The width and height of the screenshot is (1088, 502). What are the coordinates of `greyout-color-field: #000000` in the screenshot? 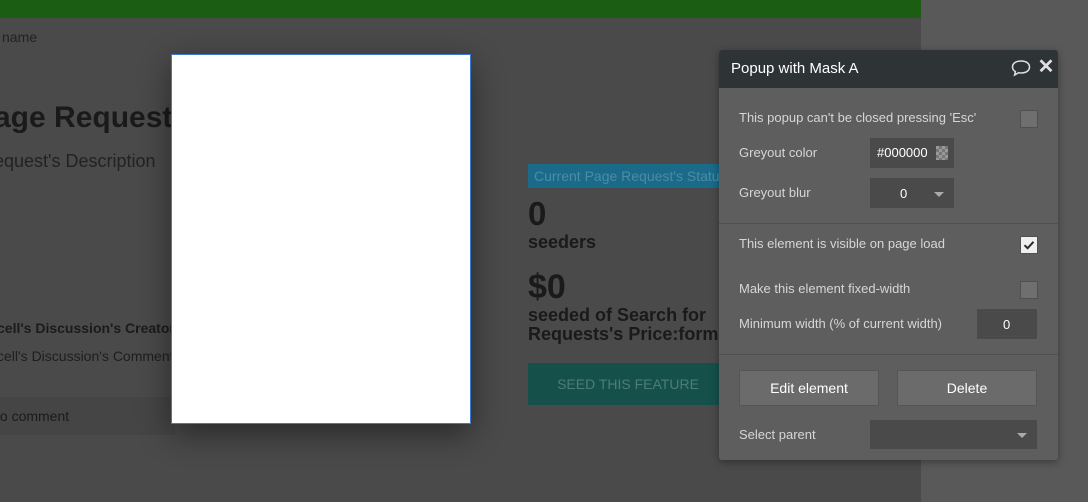 It's located at (912, 153).